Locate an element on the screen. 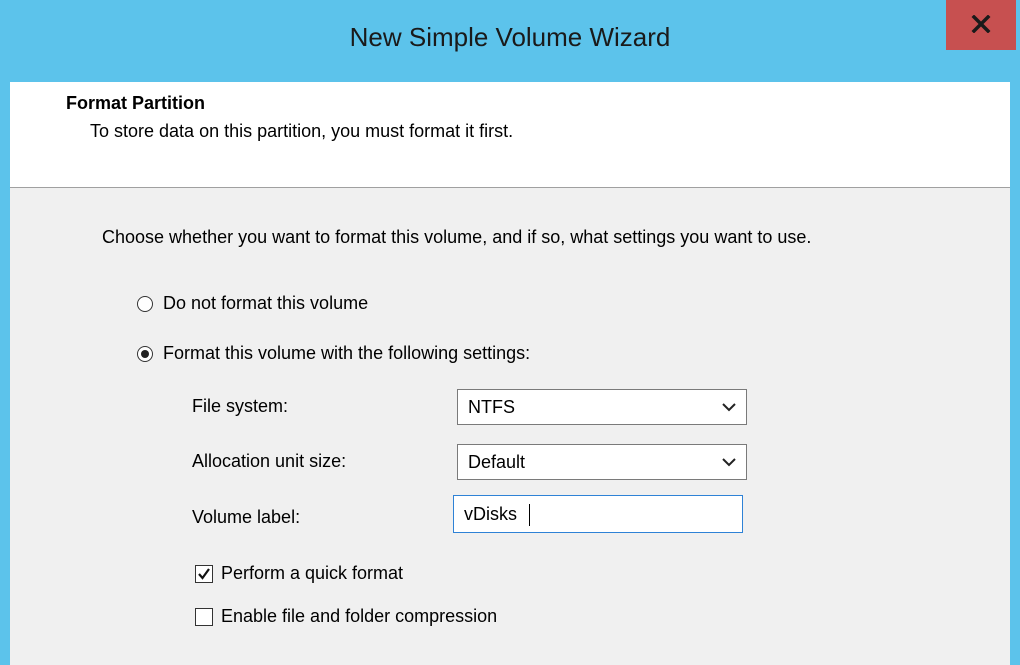 This screenshot has height=665, width=1020. compression-label: Enable file and folder compression is located at coordinates (359, 616).